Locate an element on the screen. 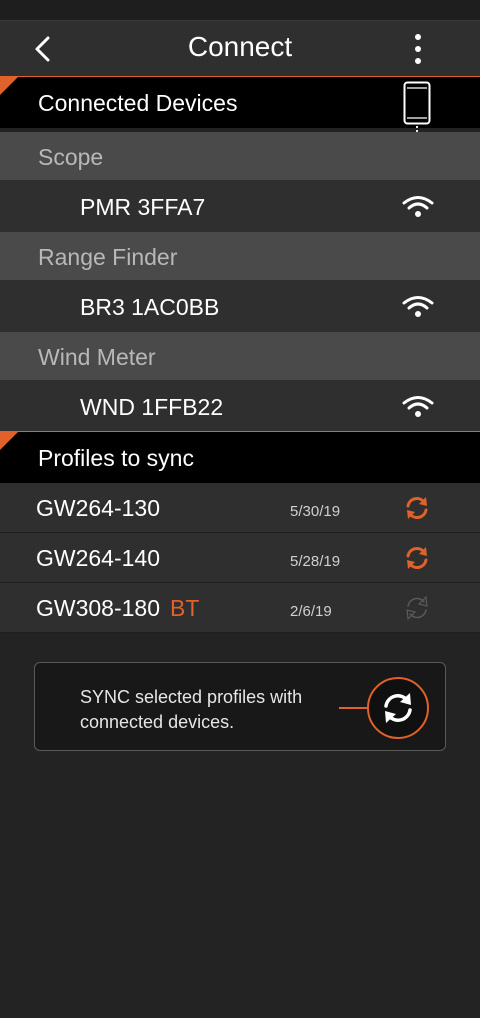  profile-name-wrap: GW264-140 is located at coordinates (98, 558).